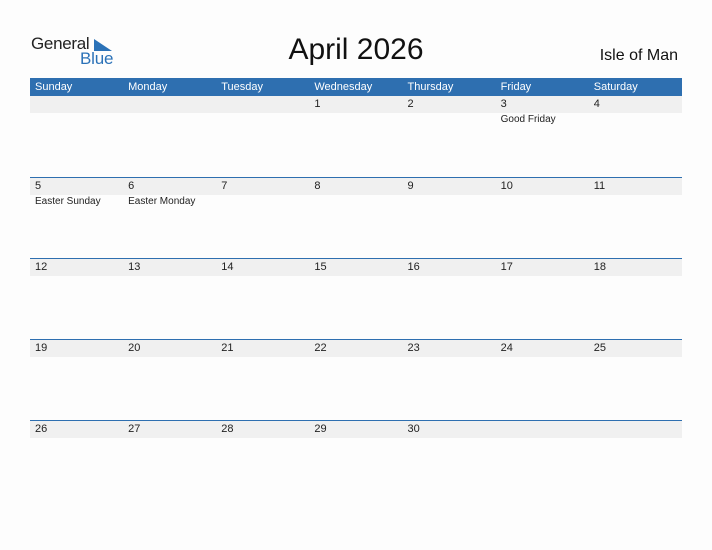 The width and height of the screenshot is (712, 550). Describe the element at coordinates (343, 87) in the screenshot. I see `weekday-wednesday: Wednesday` at that location.